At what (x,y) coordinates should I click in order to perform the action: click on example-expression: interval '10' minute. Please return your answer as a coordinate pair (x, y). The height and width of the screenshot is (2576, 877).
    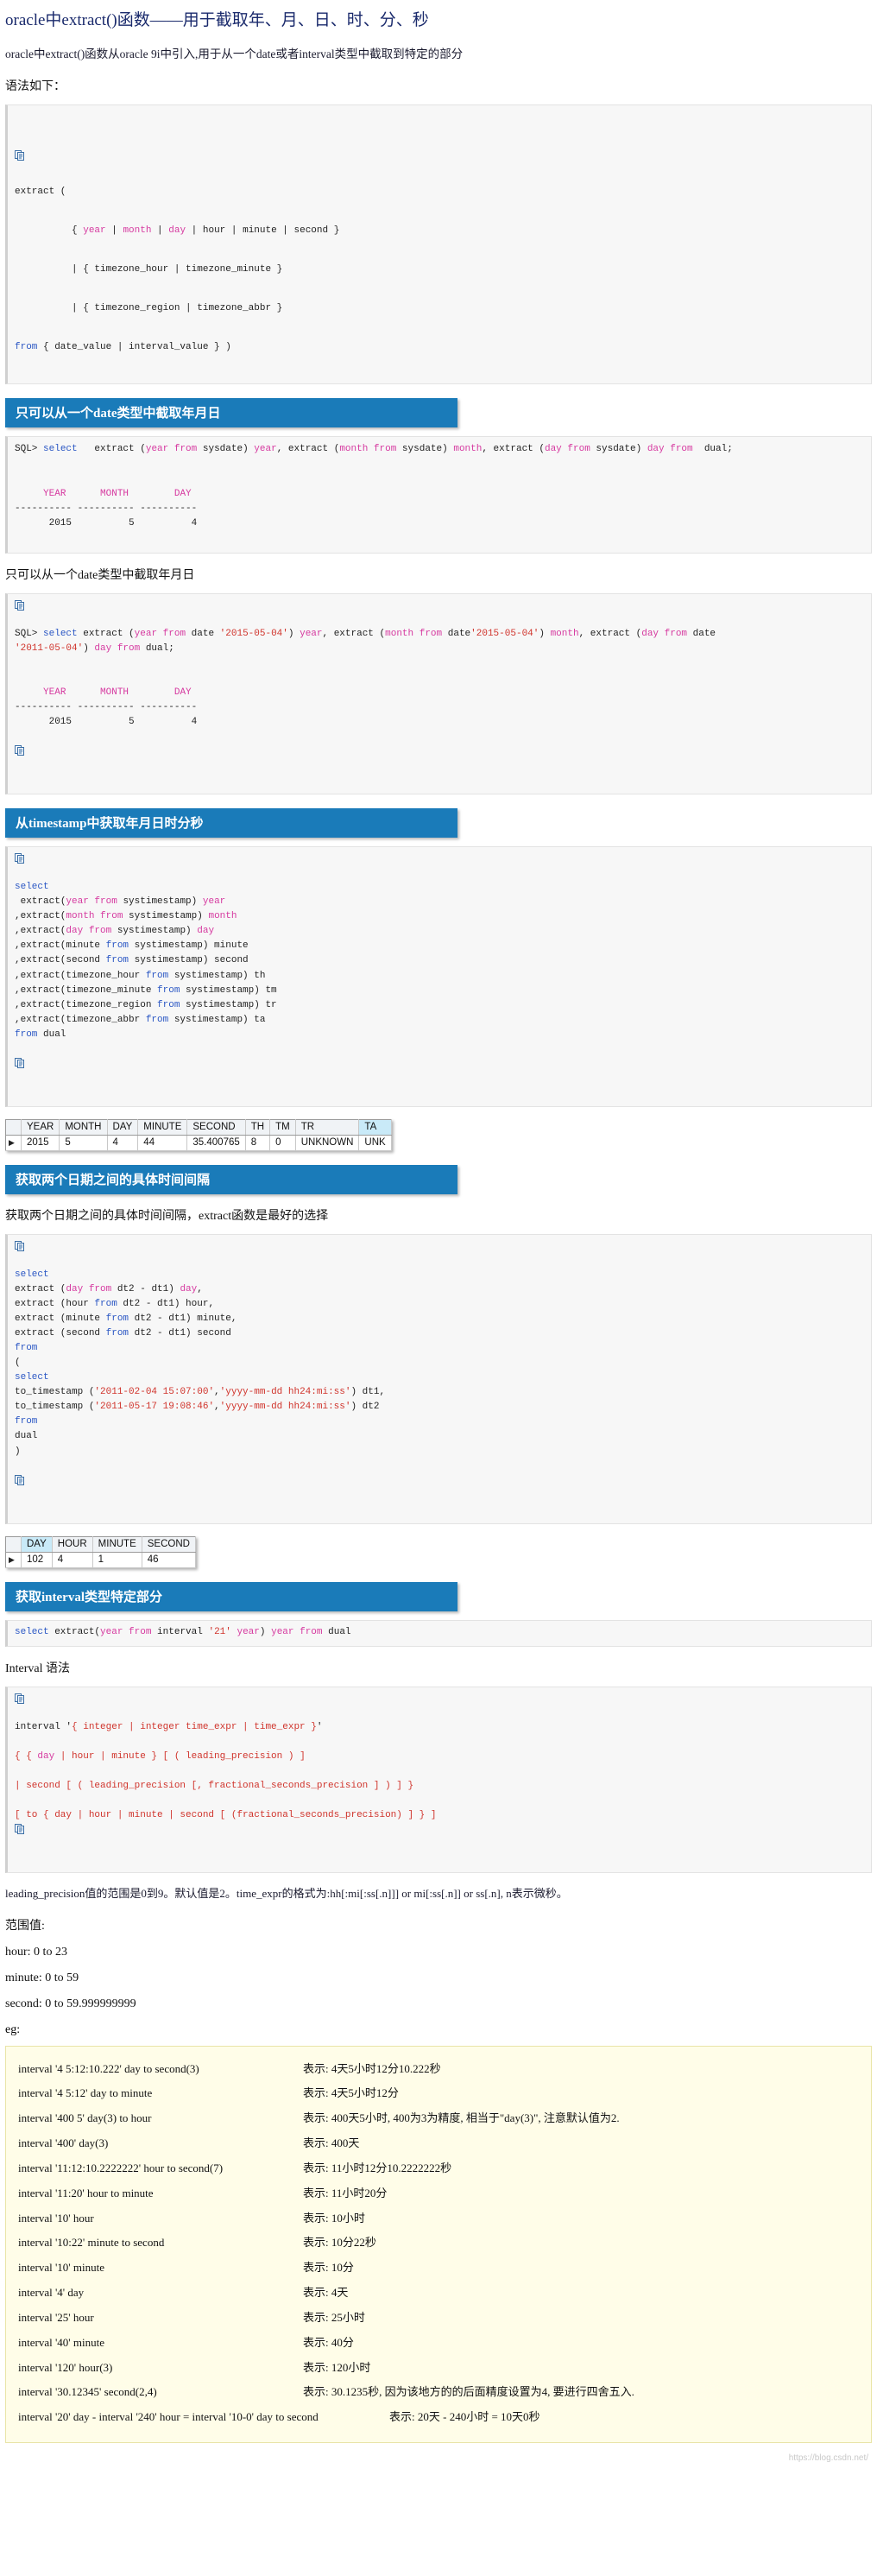
    Looking at the image, I should click on (61, 2268).